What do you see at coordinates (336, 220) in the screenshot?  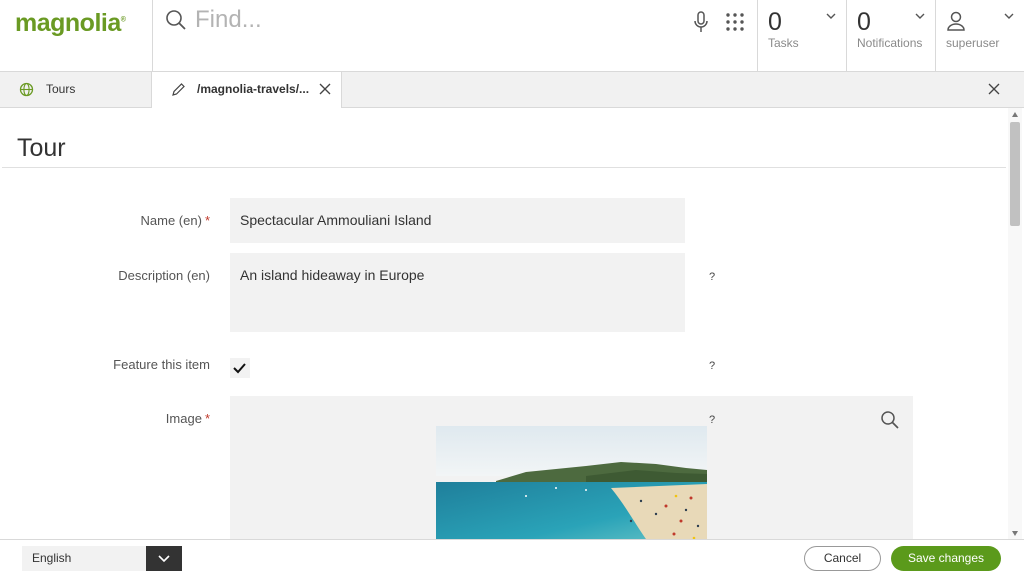 I see `name-value: Spectacular Ammouliani Island` at bounding box center [336, 220].